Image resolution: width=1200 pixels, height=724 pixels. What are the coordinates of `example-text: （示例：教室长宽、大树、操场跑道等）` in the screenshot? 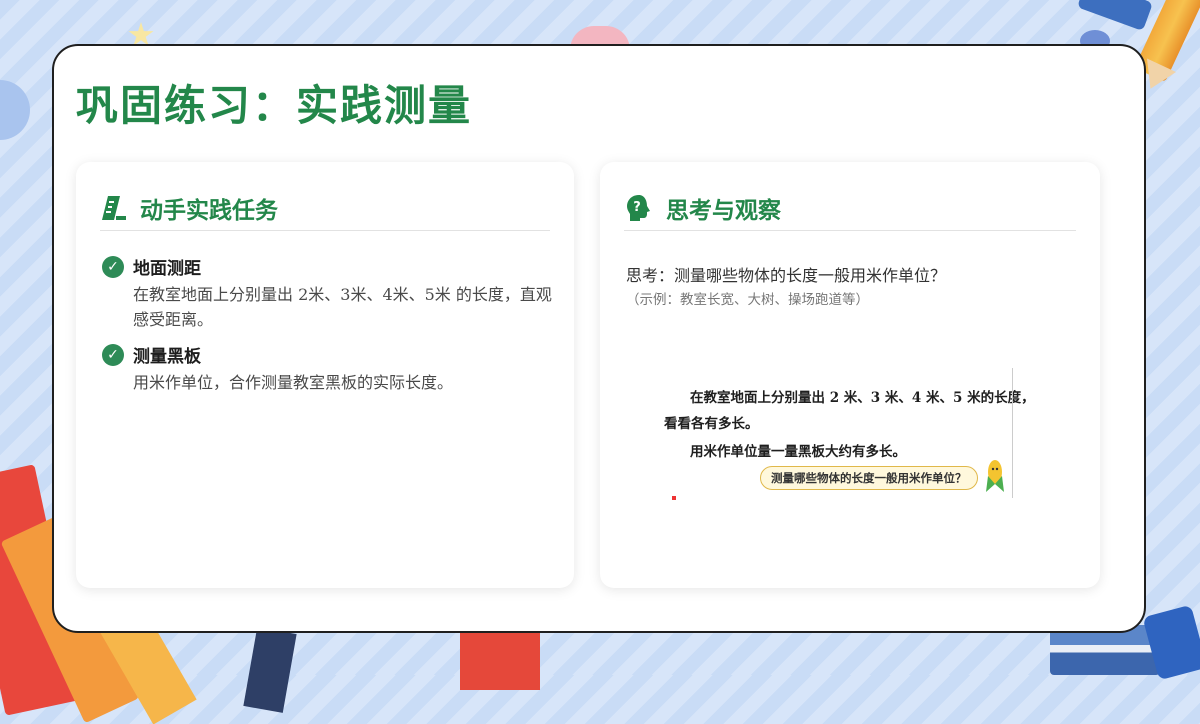 It's located at (747, 300).